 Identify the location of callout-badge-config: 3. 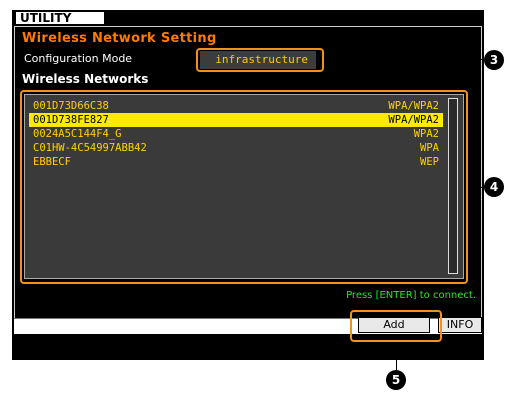
(494, 60).